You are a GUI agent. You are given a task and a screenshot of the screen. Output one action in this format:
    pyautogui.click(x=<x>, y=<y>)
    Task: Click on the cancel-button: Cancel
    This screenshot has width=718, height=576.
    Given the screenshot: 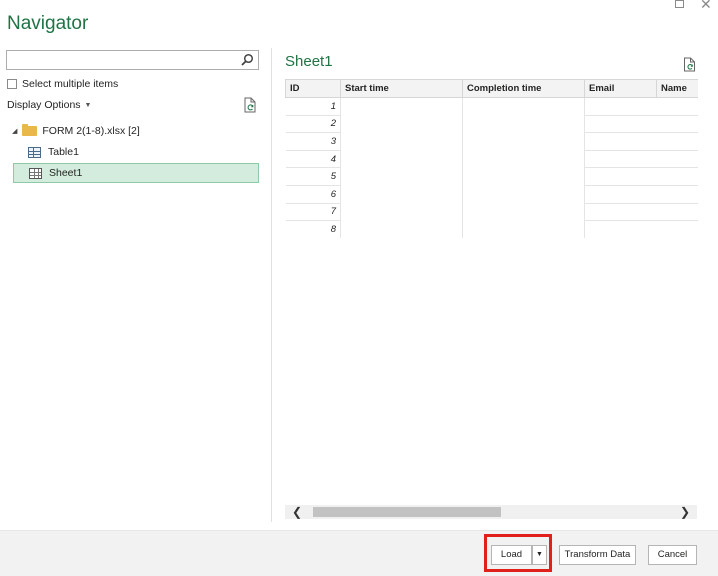 What is the action you would take?
    pyautogui.click(x=672, y=555)
    